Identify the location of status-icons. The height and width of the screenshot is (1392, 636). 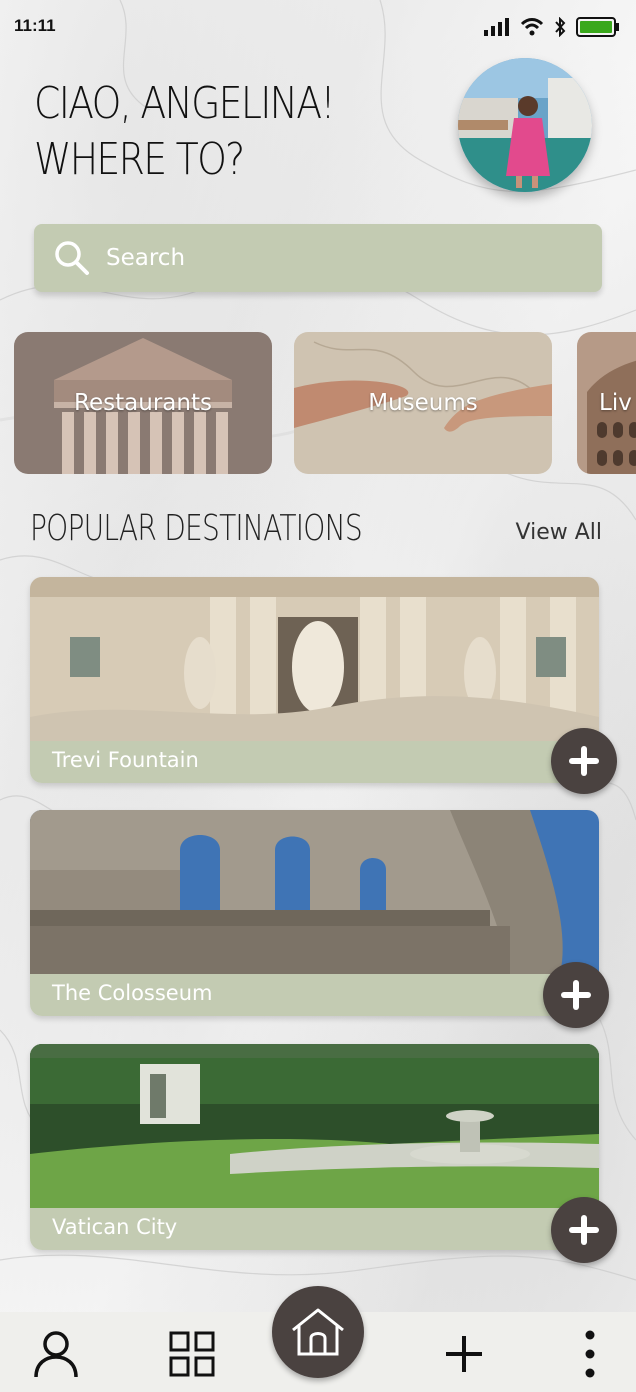
(552, 27).